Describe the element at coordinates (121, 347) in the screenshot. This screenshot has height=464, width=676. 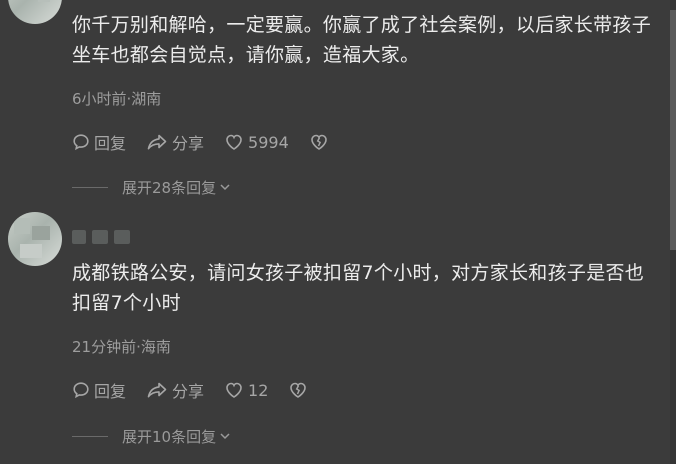
I see `comment-meta: 21分钟前·海南` at that location.